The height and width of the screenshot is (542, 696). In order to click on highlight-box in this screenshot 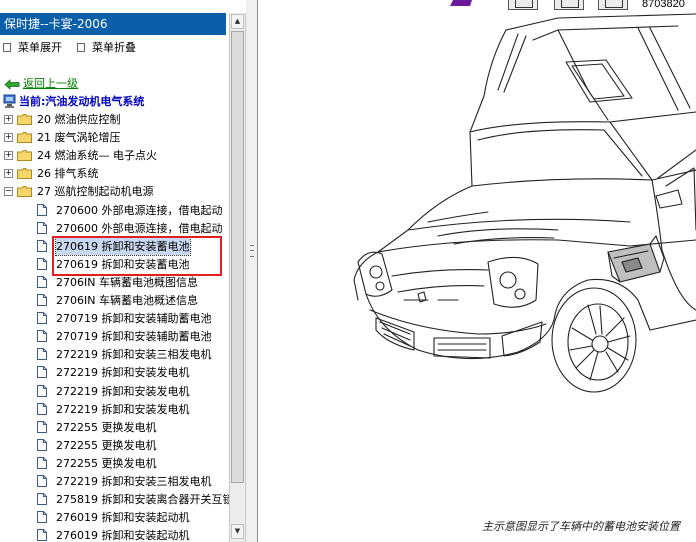, I will do `click(137, 256)`.